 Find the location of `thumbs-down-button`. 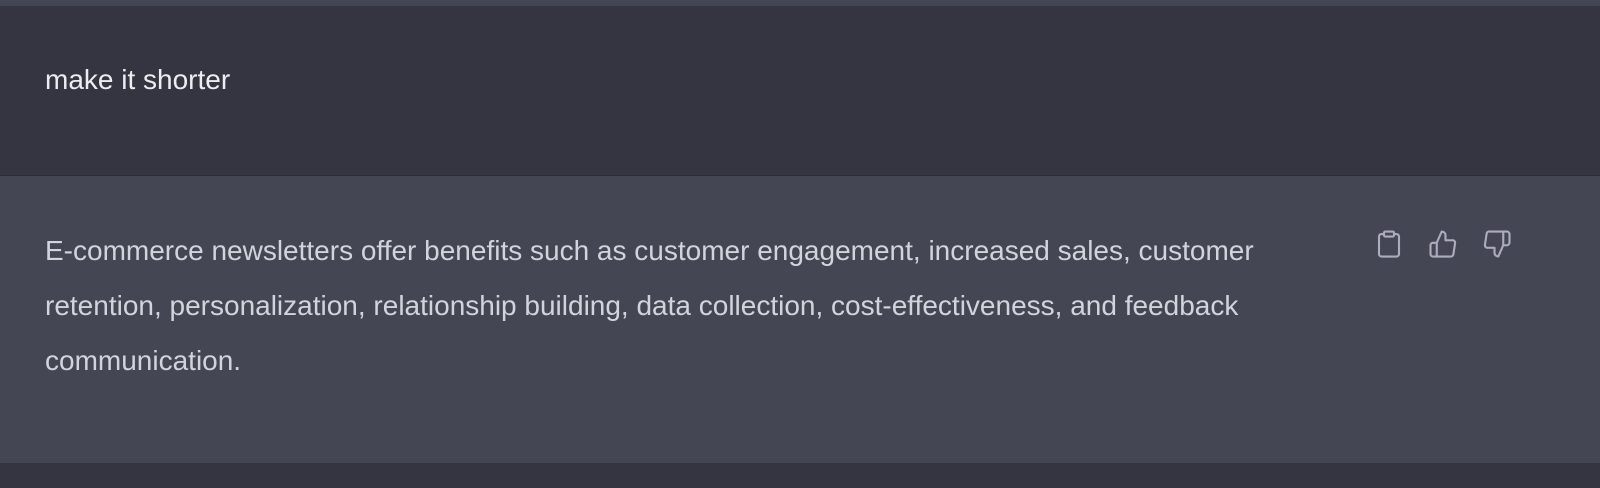

thumbs-down-button is located at coordinates (1497, 246).